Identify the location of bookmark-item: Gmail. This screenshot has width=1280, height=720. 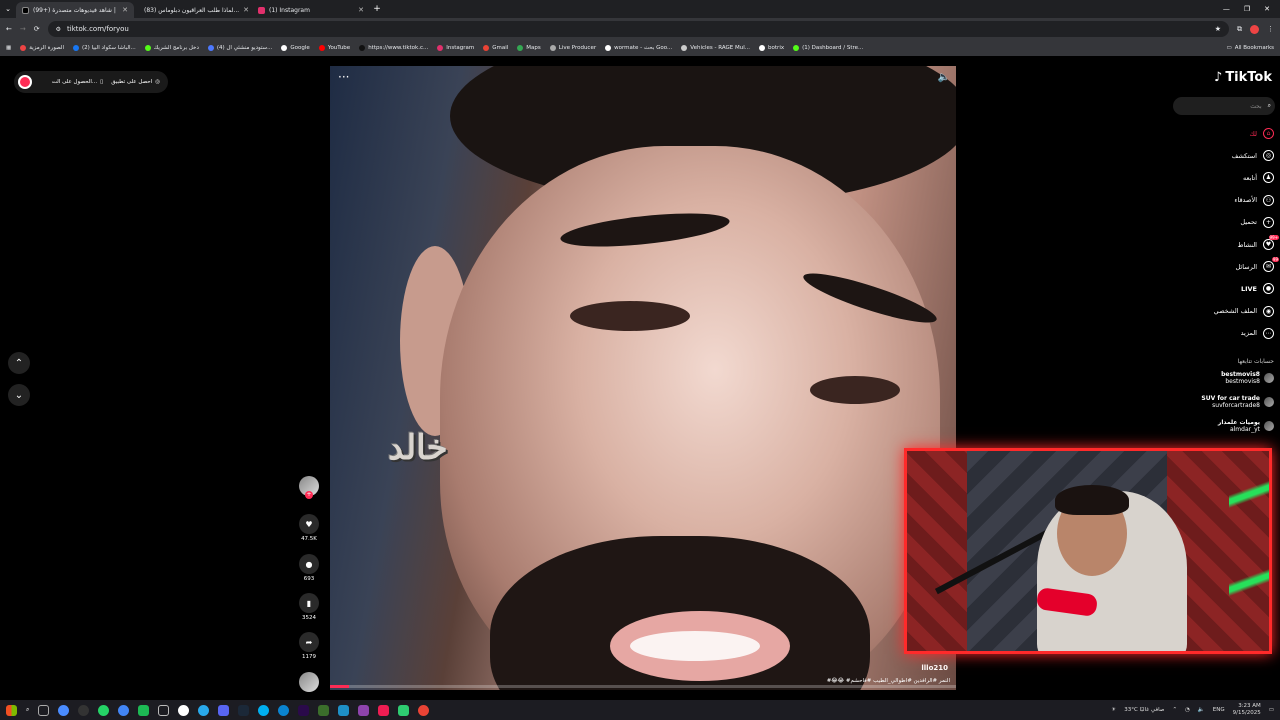
(495, 48).